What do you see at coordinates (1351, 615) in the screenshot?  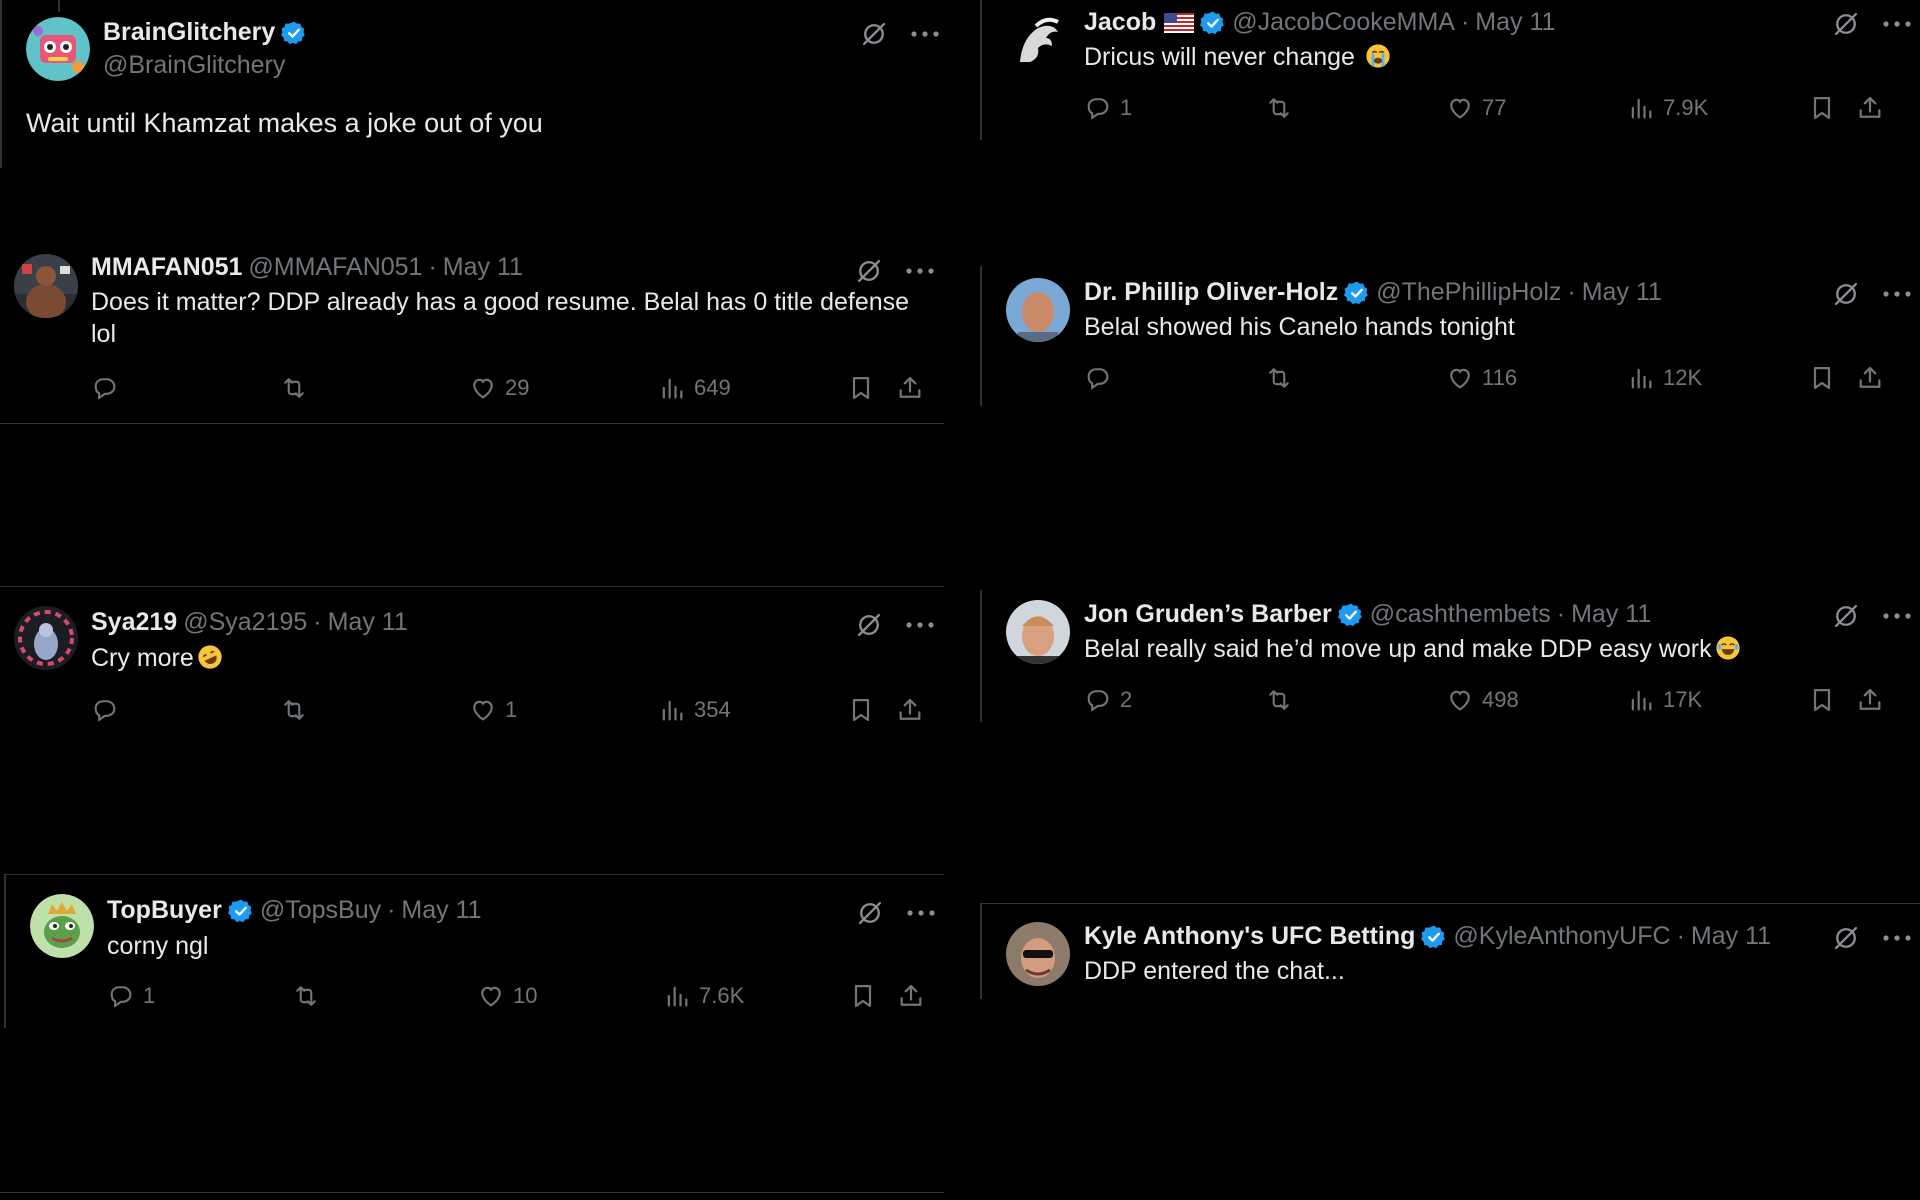 I see `verified-badge-icon` at bounding box center [1351, 615].